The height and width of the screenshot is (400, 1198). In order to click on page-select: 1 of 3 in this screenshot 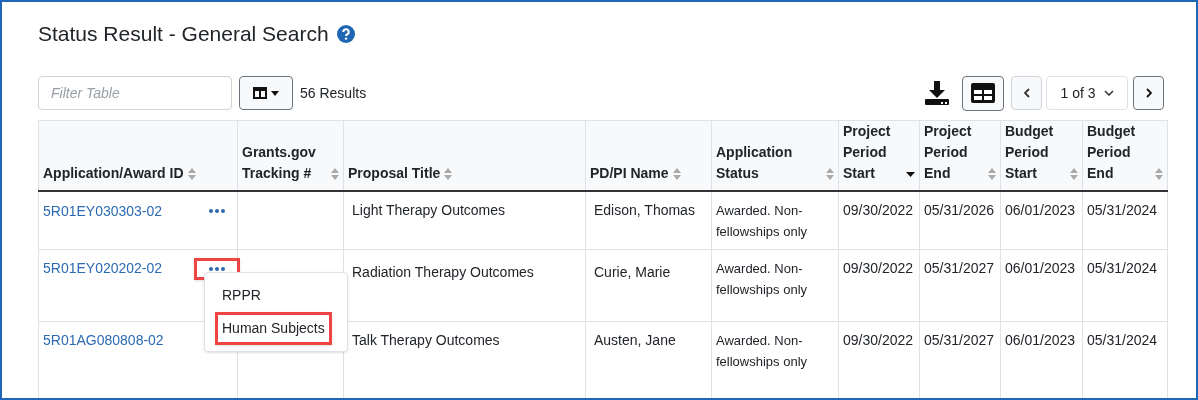, I will do `click(1087, 93)`.